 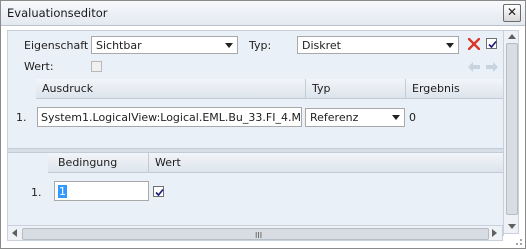 I want to click on expression-row-index: 1., so click(x=21, y=117).